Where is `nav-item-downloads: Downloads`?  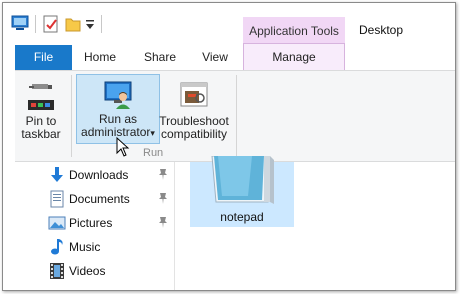 nav-item-downloads: Downloads is located at coordinates (110, 175).